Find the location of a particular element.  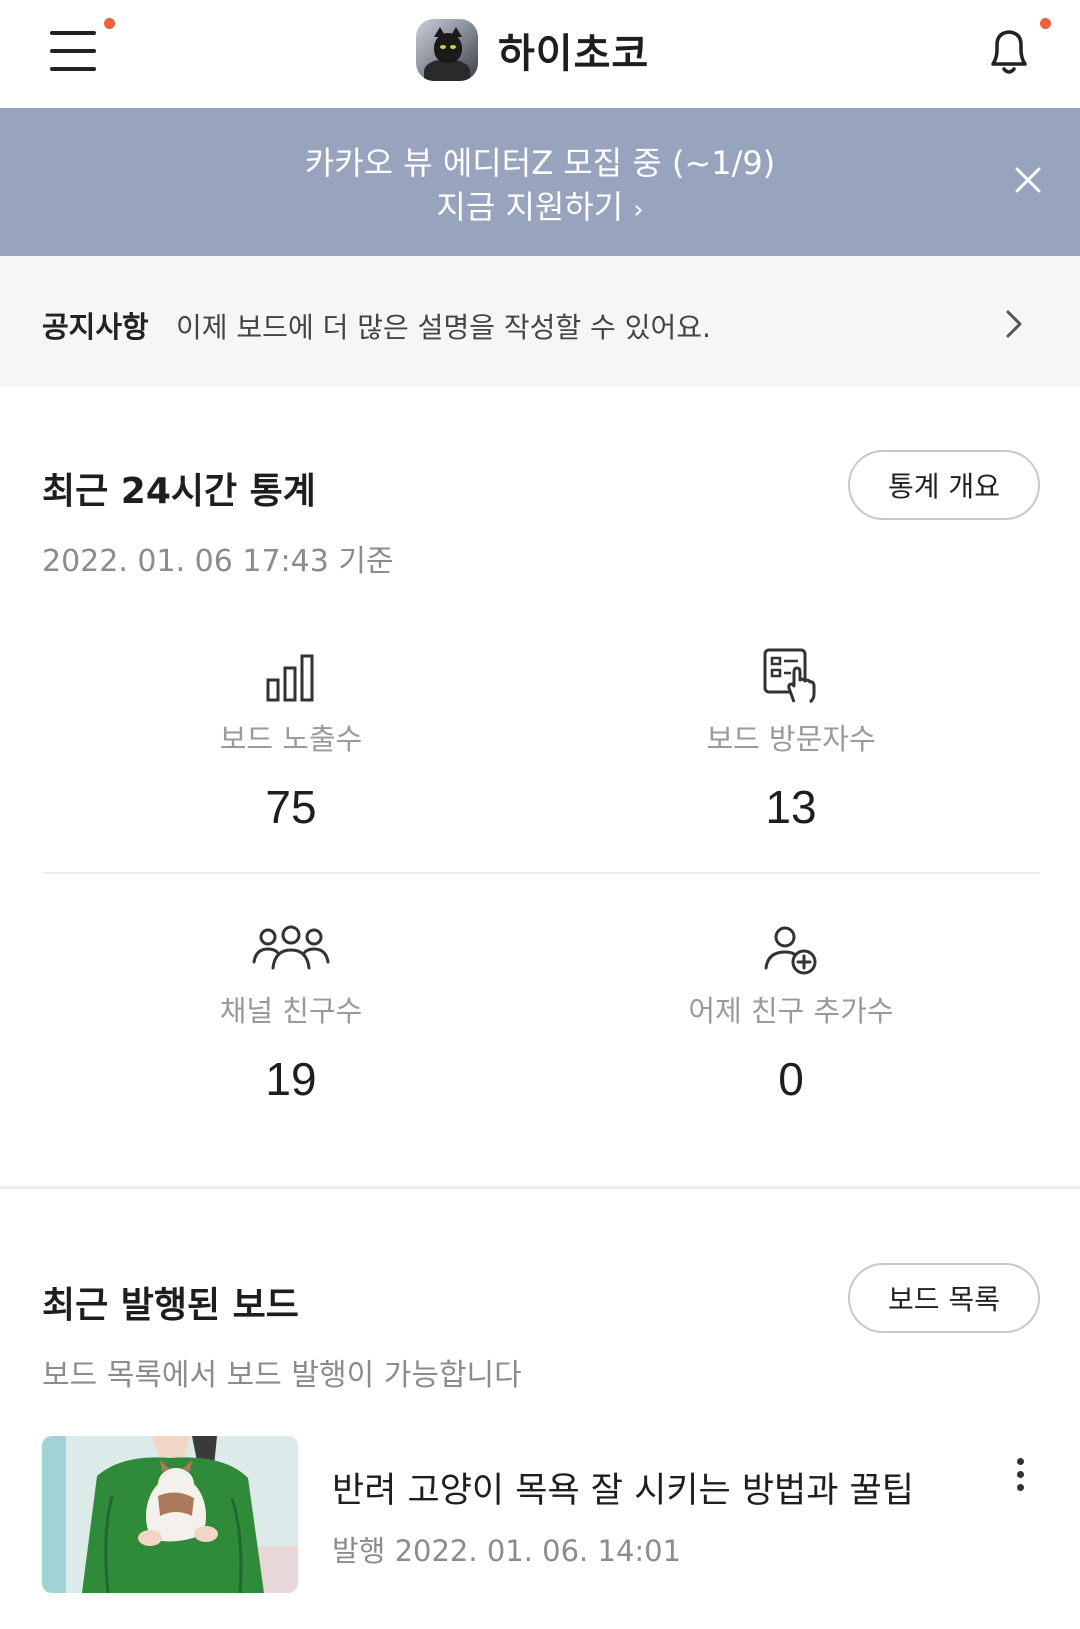

channel-title: 하이초코 is located at coordinates (532, 50).